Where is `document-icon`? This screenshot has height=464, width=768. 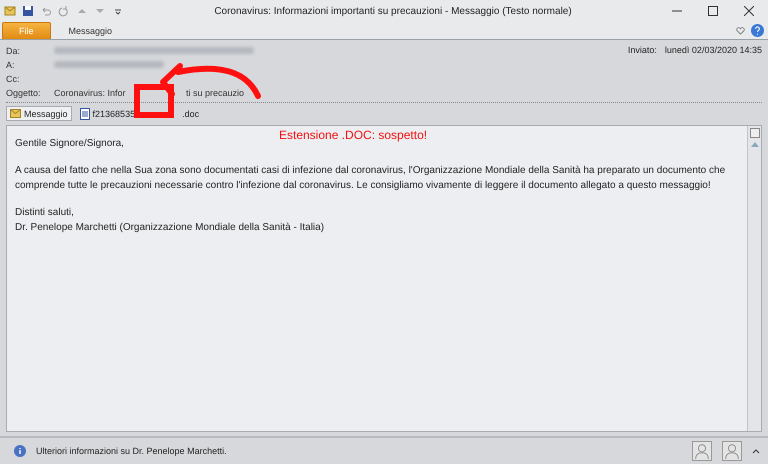 document-icon is located at coordinates (85, 114).